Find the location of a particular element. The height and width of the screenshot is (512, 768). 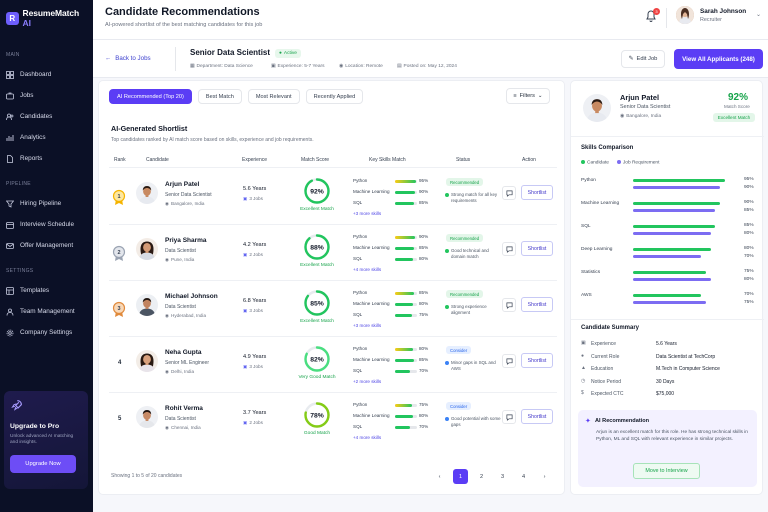

candidate-name: Rohit Verma is located at coordinates (184, 408).